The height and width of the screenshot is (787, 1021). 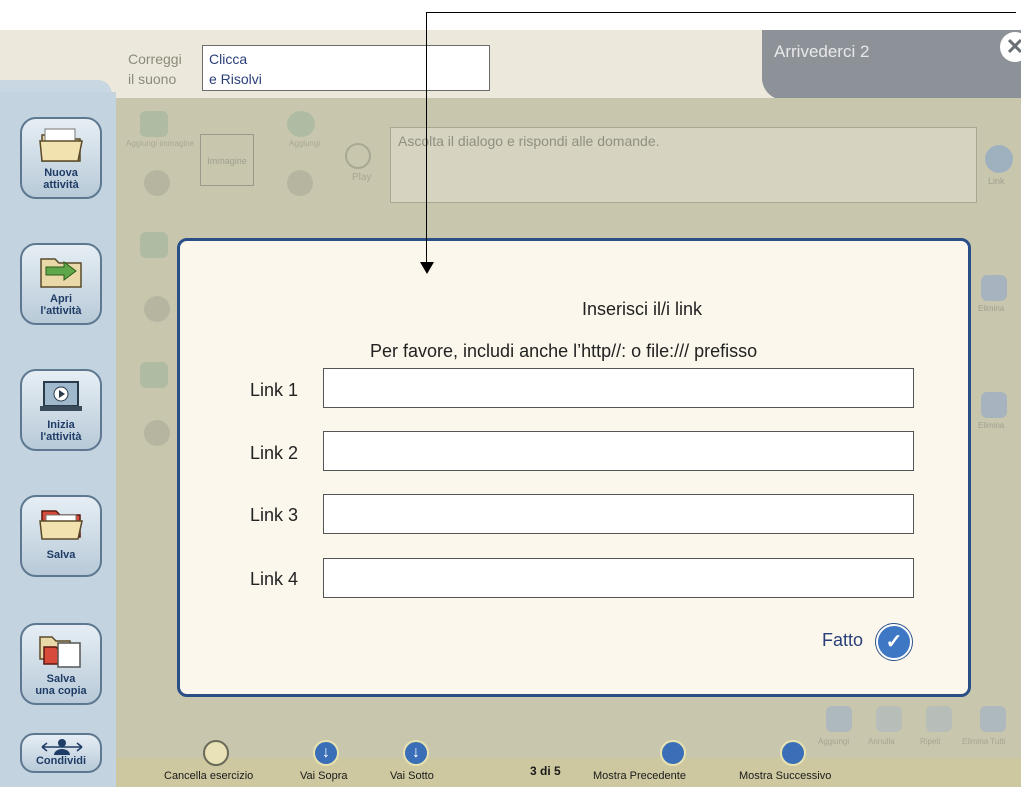 What do you see at coordinates (155, 59) in the screenshot?
I see `correggi-label: Correggi` at bounding box center [155, 59].